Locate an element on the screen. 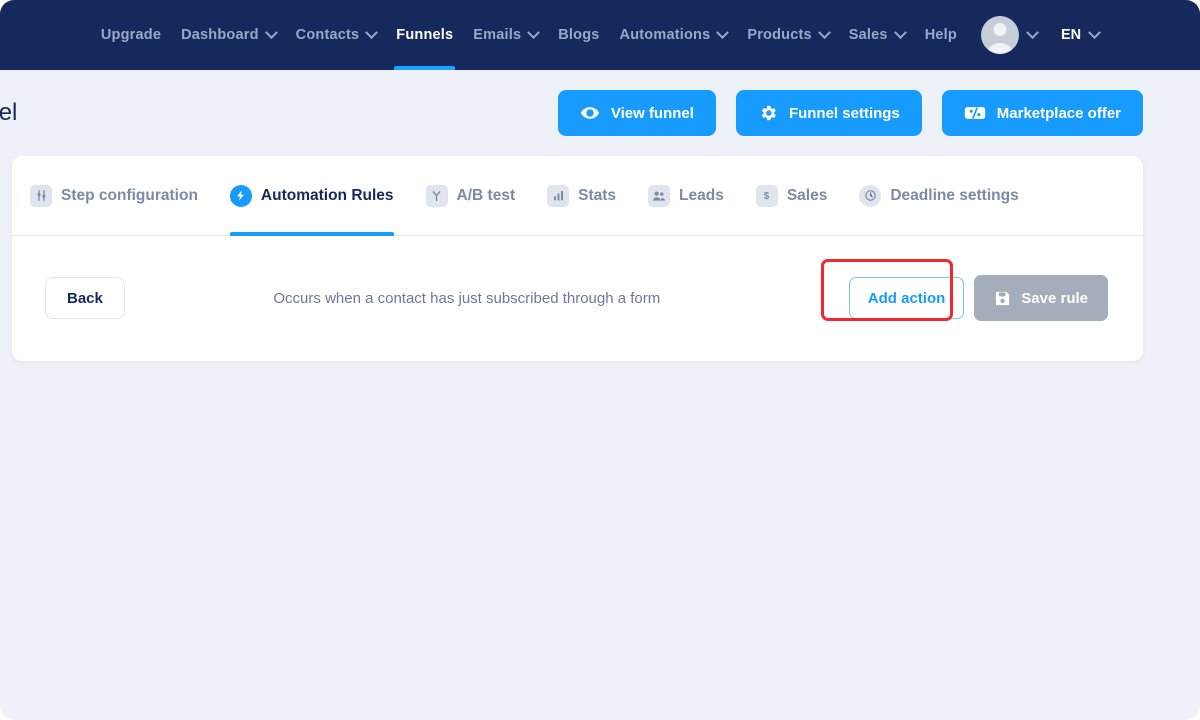 The image size is (1200, 720). nav-item-dashboard: Dashboard is located at coordinates (229, 35).